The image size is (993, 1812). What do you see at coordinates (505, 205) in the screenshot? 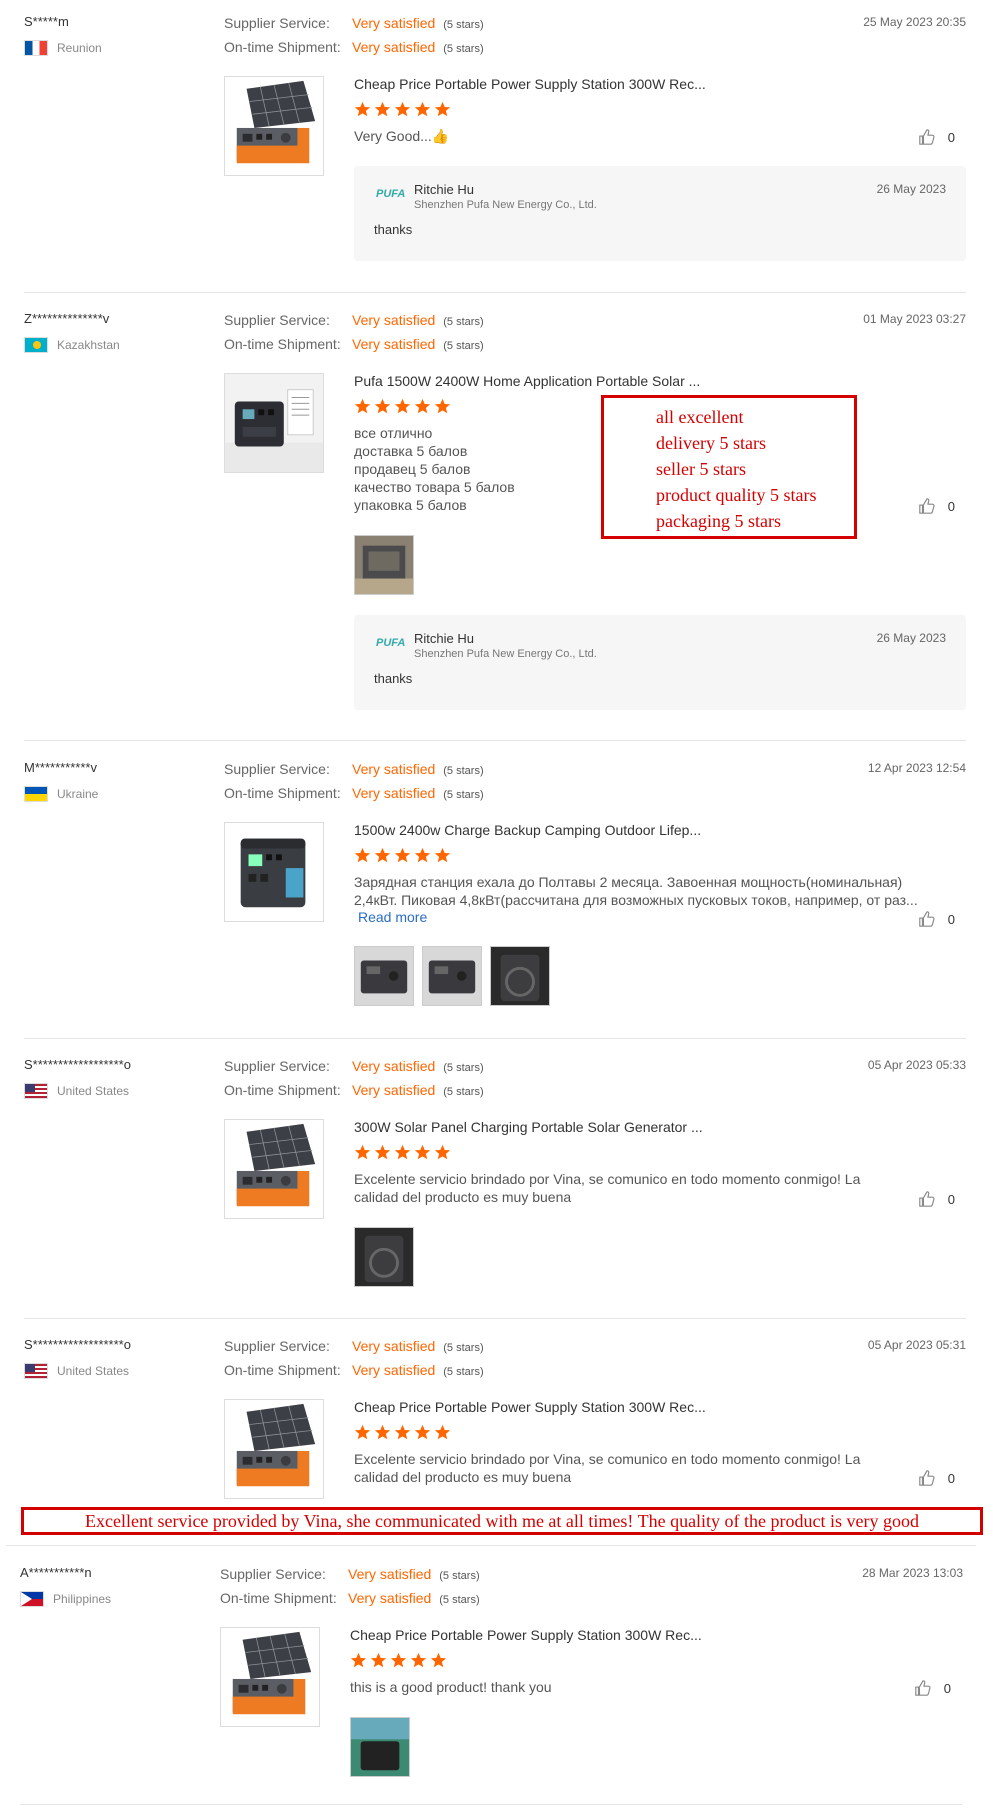
I see `reply-company: Shenzhen Pufa New Energy Co., Ltd.` at bounding box center [505, 205].